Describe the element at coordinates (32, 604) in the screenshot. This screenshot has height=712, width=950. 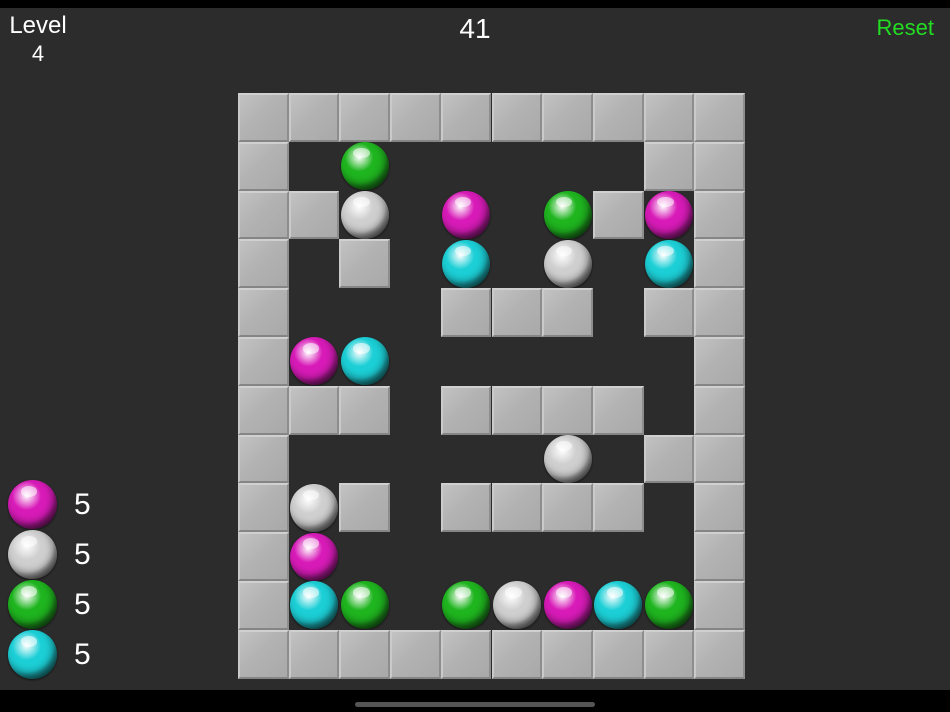
I see `green-ball-icon` at that location.